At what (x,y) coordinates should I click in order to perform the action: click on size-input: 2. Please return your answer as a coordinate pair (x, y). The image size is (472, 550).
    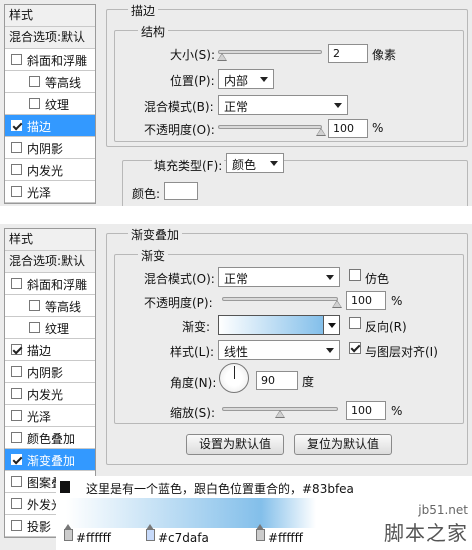
    Looking at the image, I should click on (348, 53).